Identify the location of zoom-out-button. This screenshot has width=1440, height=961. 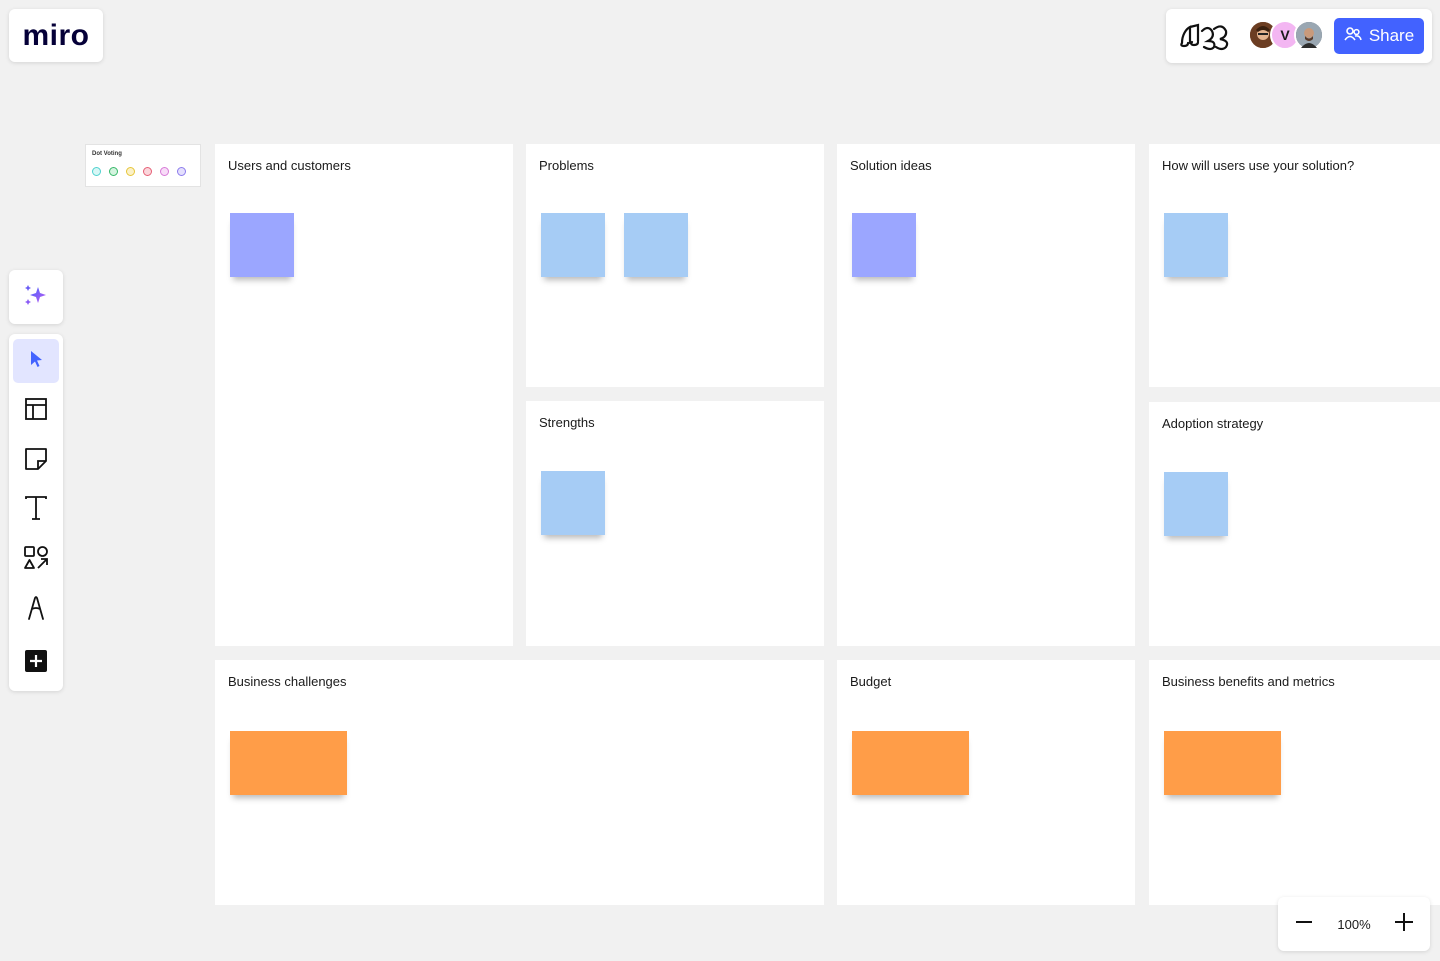
(1304, 924).